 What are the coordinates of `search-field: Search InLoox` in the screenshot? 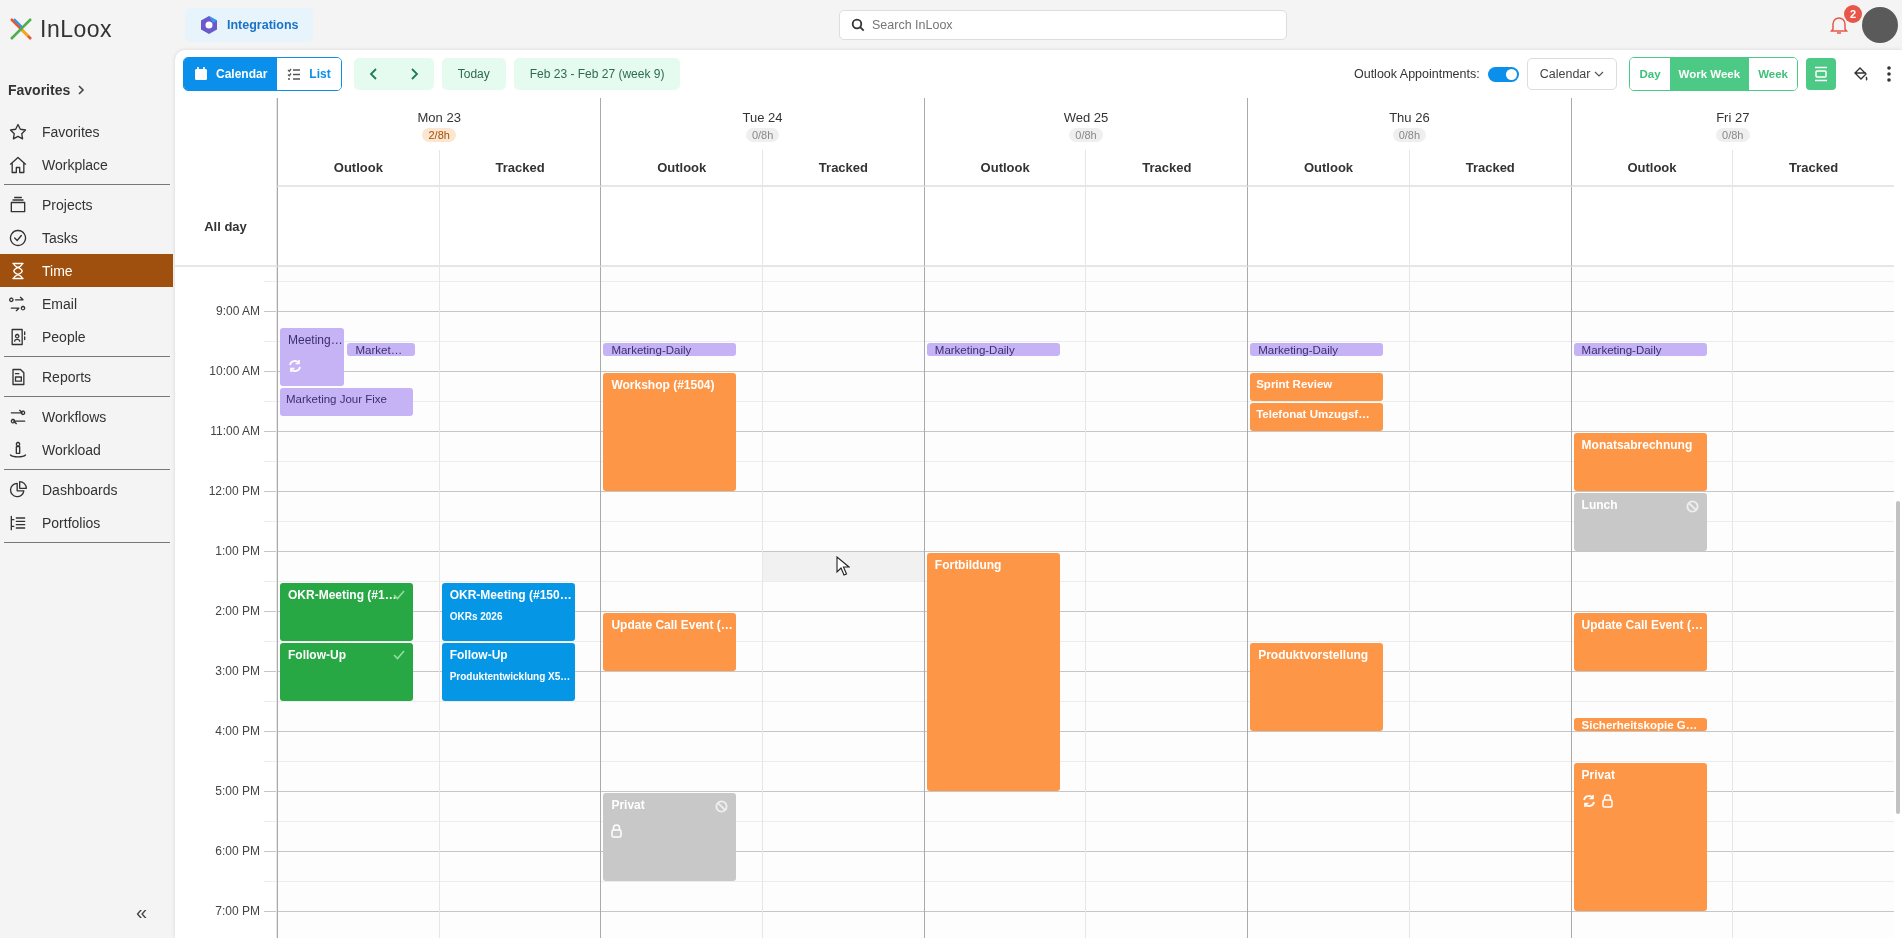 It's located at (1063, 25).